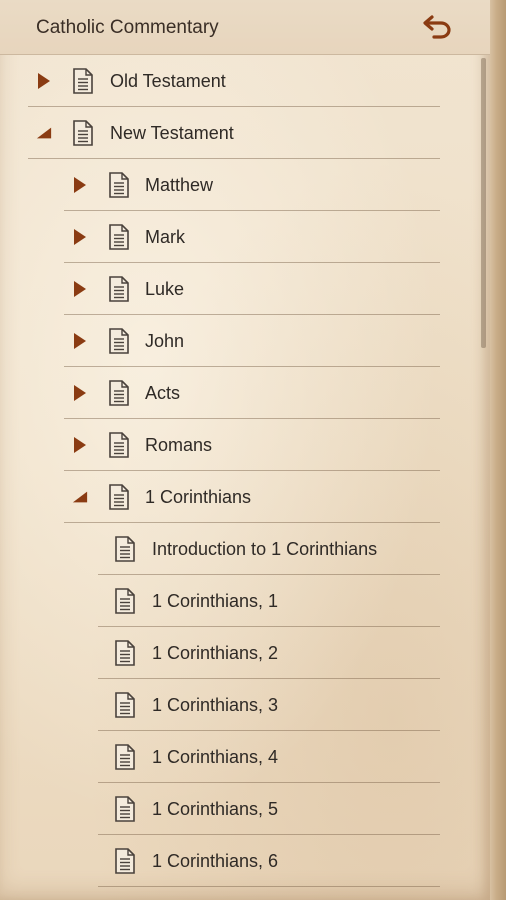 The width and height of the screenshot is (506, 900). What do you see at coordinates (243, 237) in the screenshot?
I see `tree-node: Mark` at bounding box center [243, 237].